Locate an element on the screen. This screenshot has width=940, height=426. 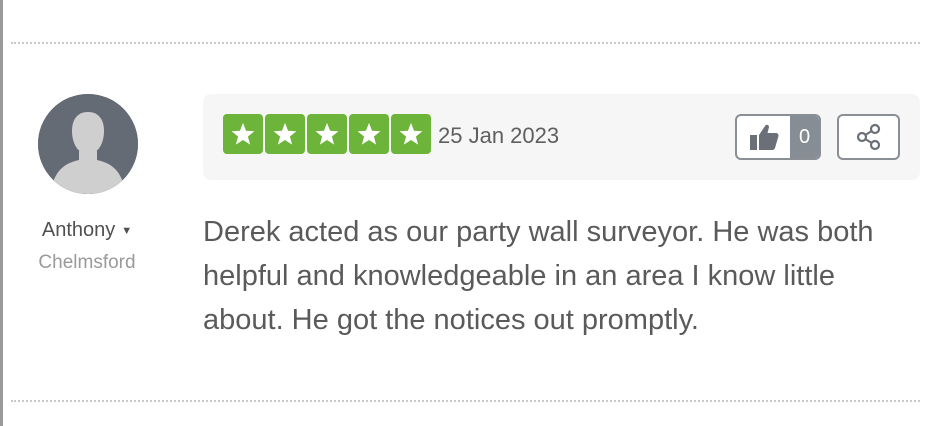
share-icon is located at coordinates (869, 137).